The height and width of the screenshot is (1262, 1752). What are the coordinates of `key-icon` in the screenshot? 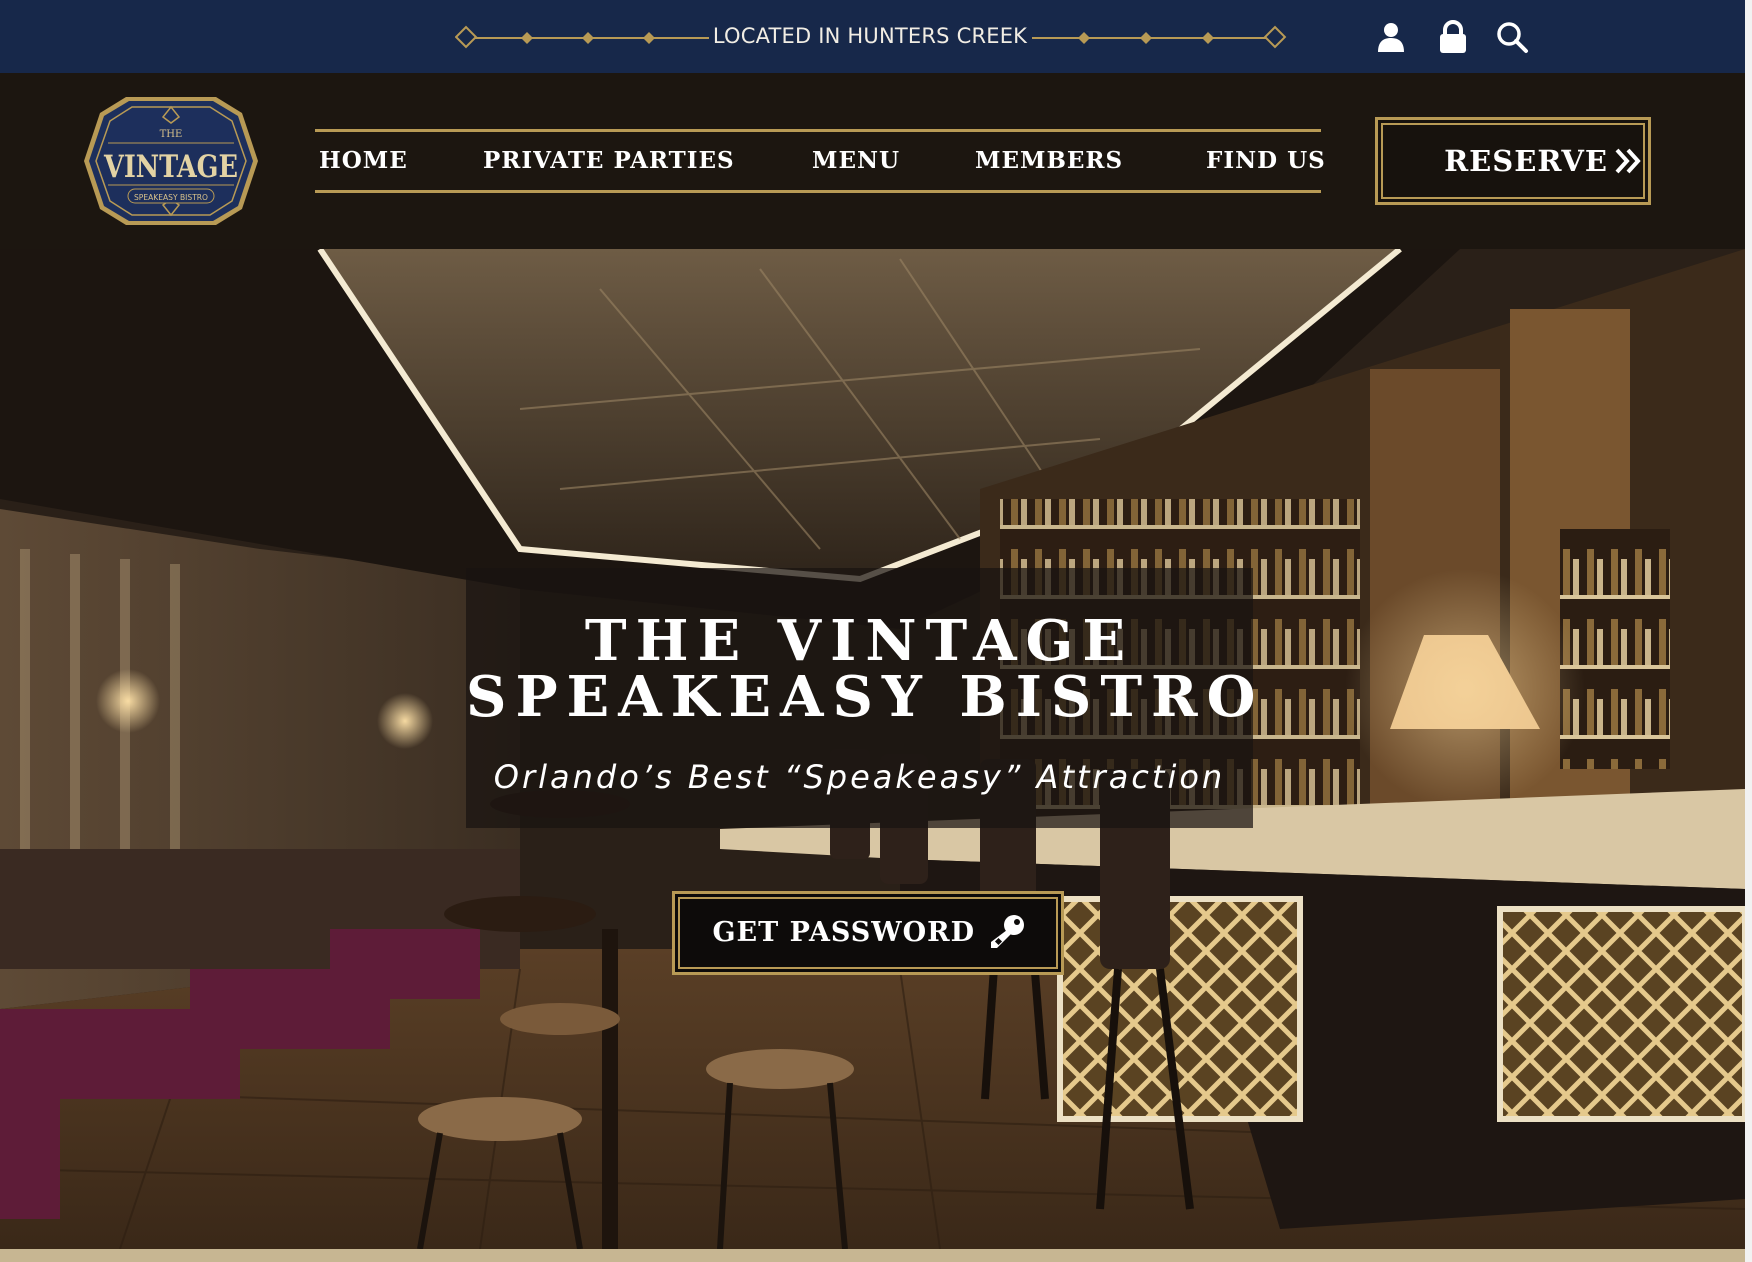 It's located at (1007, 932).